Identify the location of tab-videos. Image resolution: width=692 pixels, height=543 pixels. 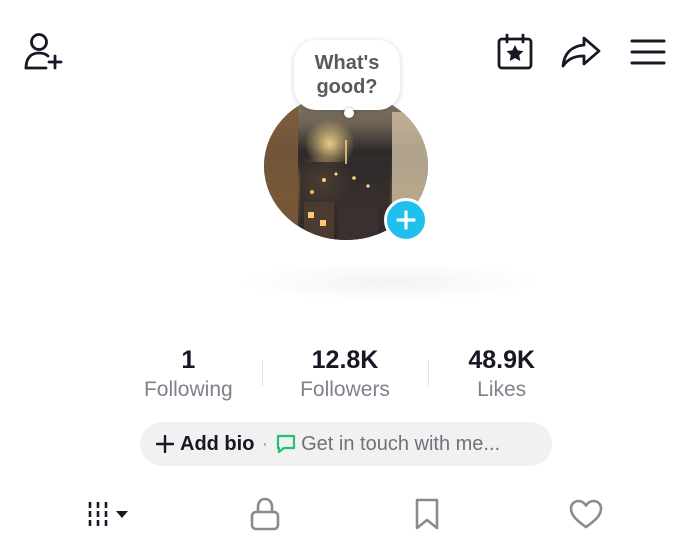
(110, 514).